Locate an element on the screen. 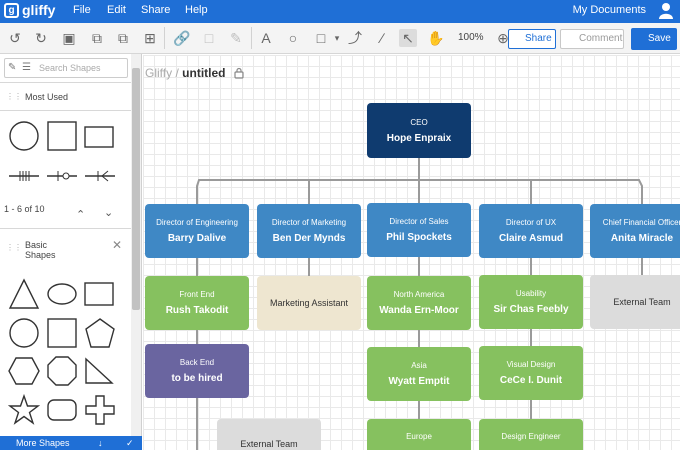  comment-button: Comment is located at coordinates (592, 39).